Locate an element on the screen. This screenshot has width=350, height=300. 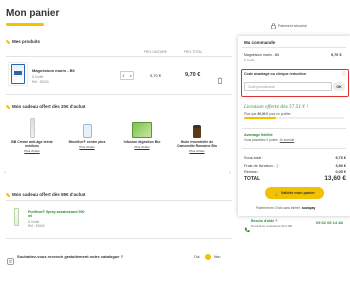
gift-name: BB Crème anti-âge teinte médium is located at coordinates (32, 144).